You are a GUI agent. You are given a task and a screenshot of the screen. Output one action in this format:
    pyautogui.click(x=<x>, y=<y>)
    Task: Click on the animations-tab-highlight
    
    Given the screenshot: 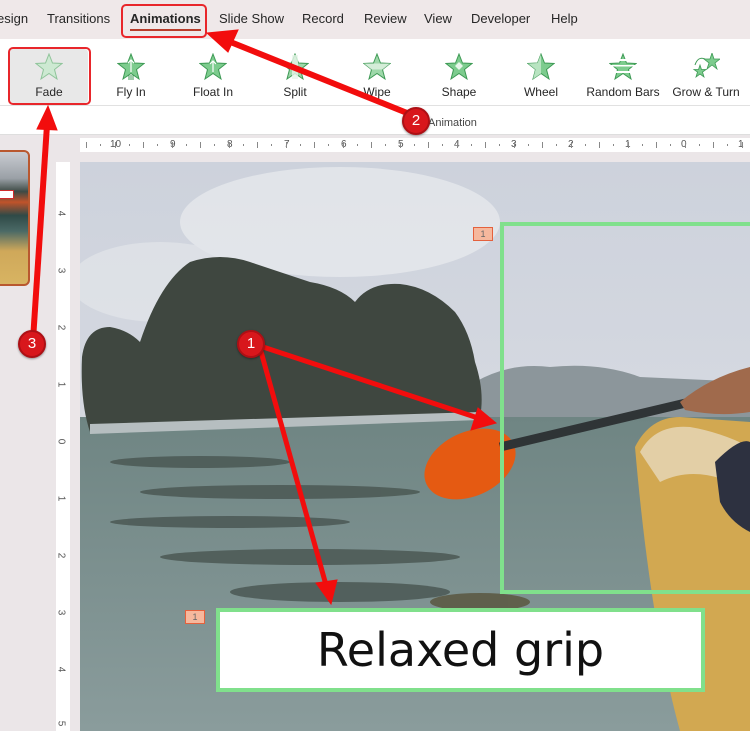 What is the action you would take?
    pyautogui.click(x=164, y=21)
    